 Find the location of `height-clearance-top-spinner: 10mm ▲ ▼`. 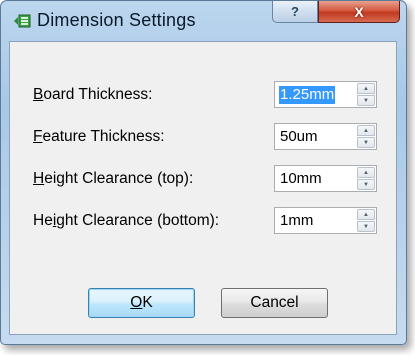

height-clearance-top-spinner: 10mm ▲ ▼ is located at coordinates (325, 178).